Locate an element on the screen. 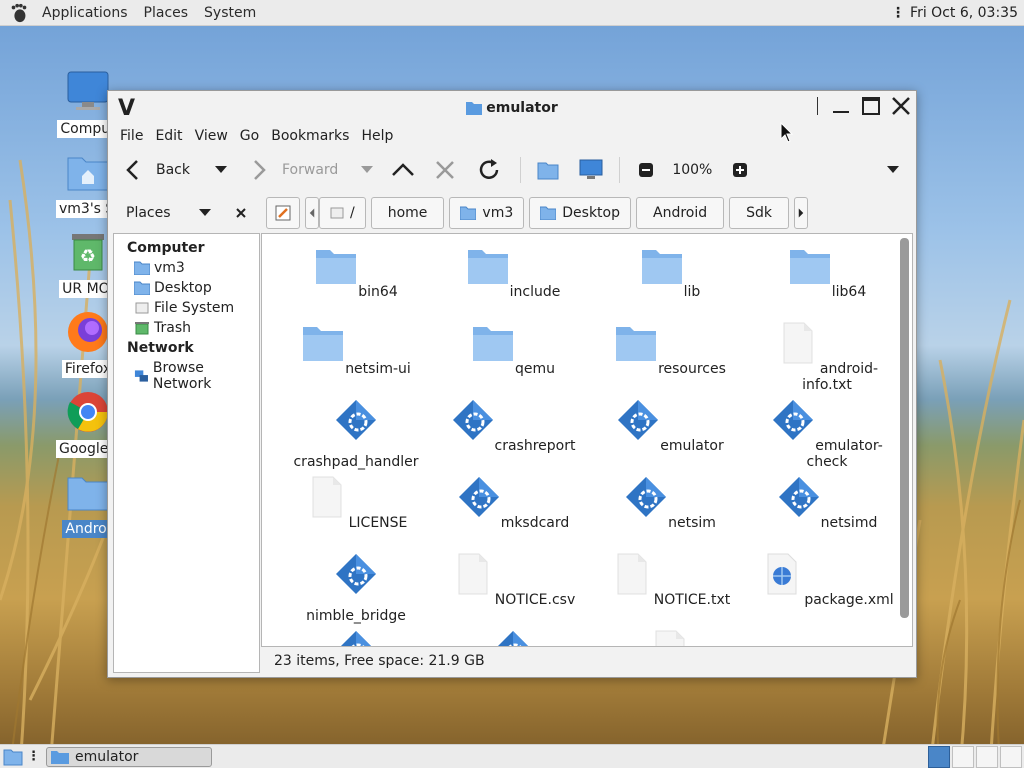 The height and width of the screenshot is (768, 1024). chevron-right-icon is located at coordinates (801, 213).